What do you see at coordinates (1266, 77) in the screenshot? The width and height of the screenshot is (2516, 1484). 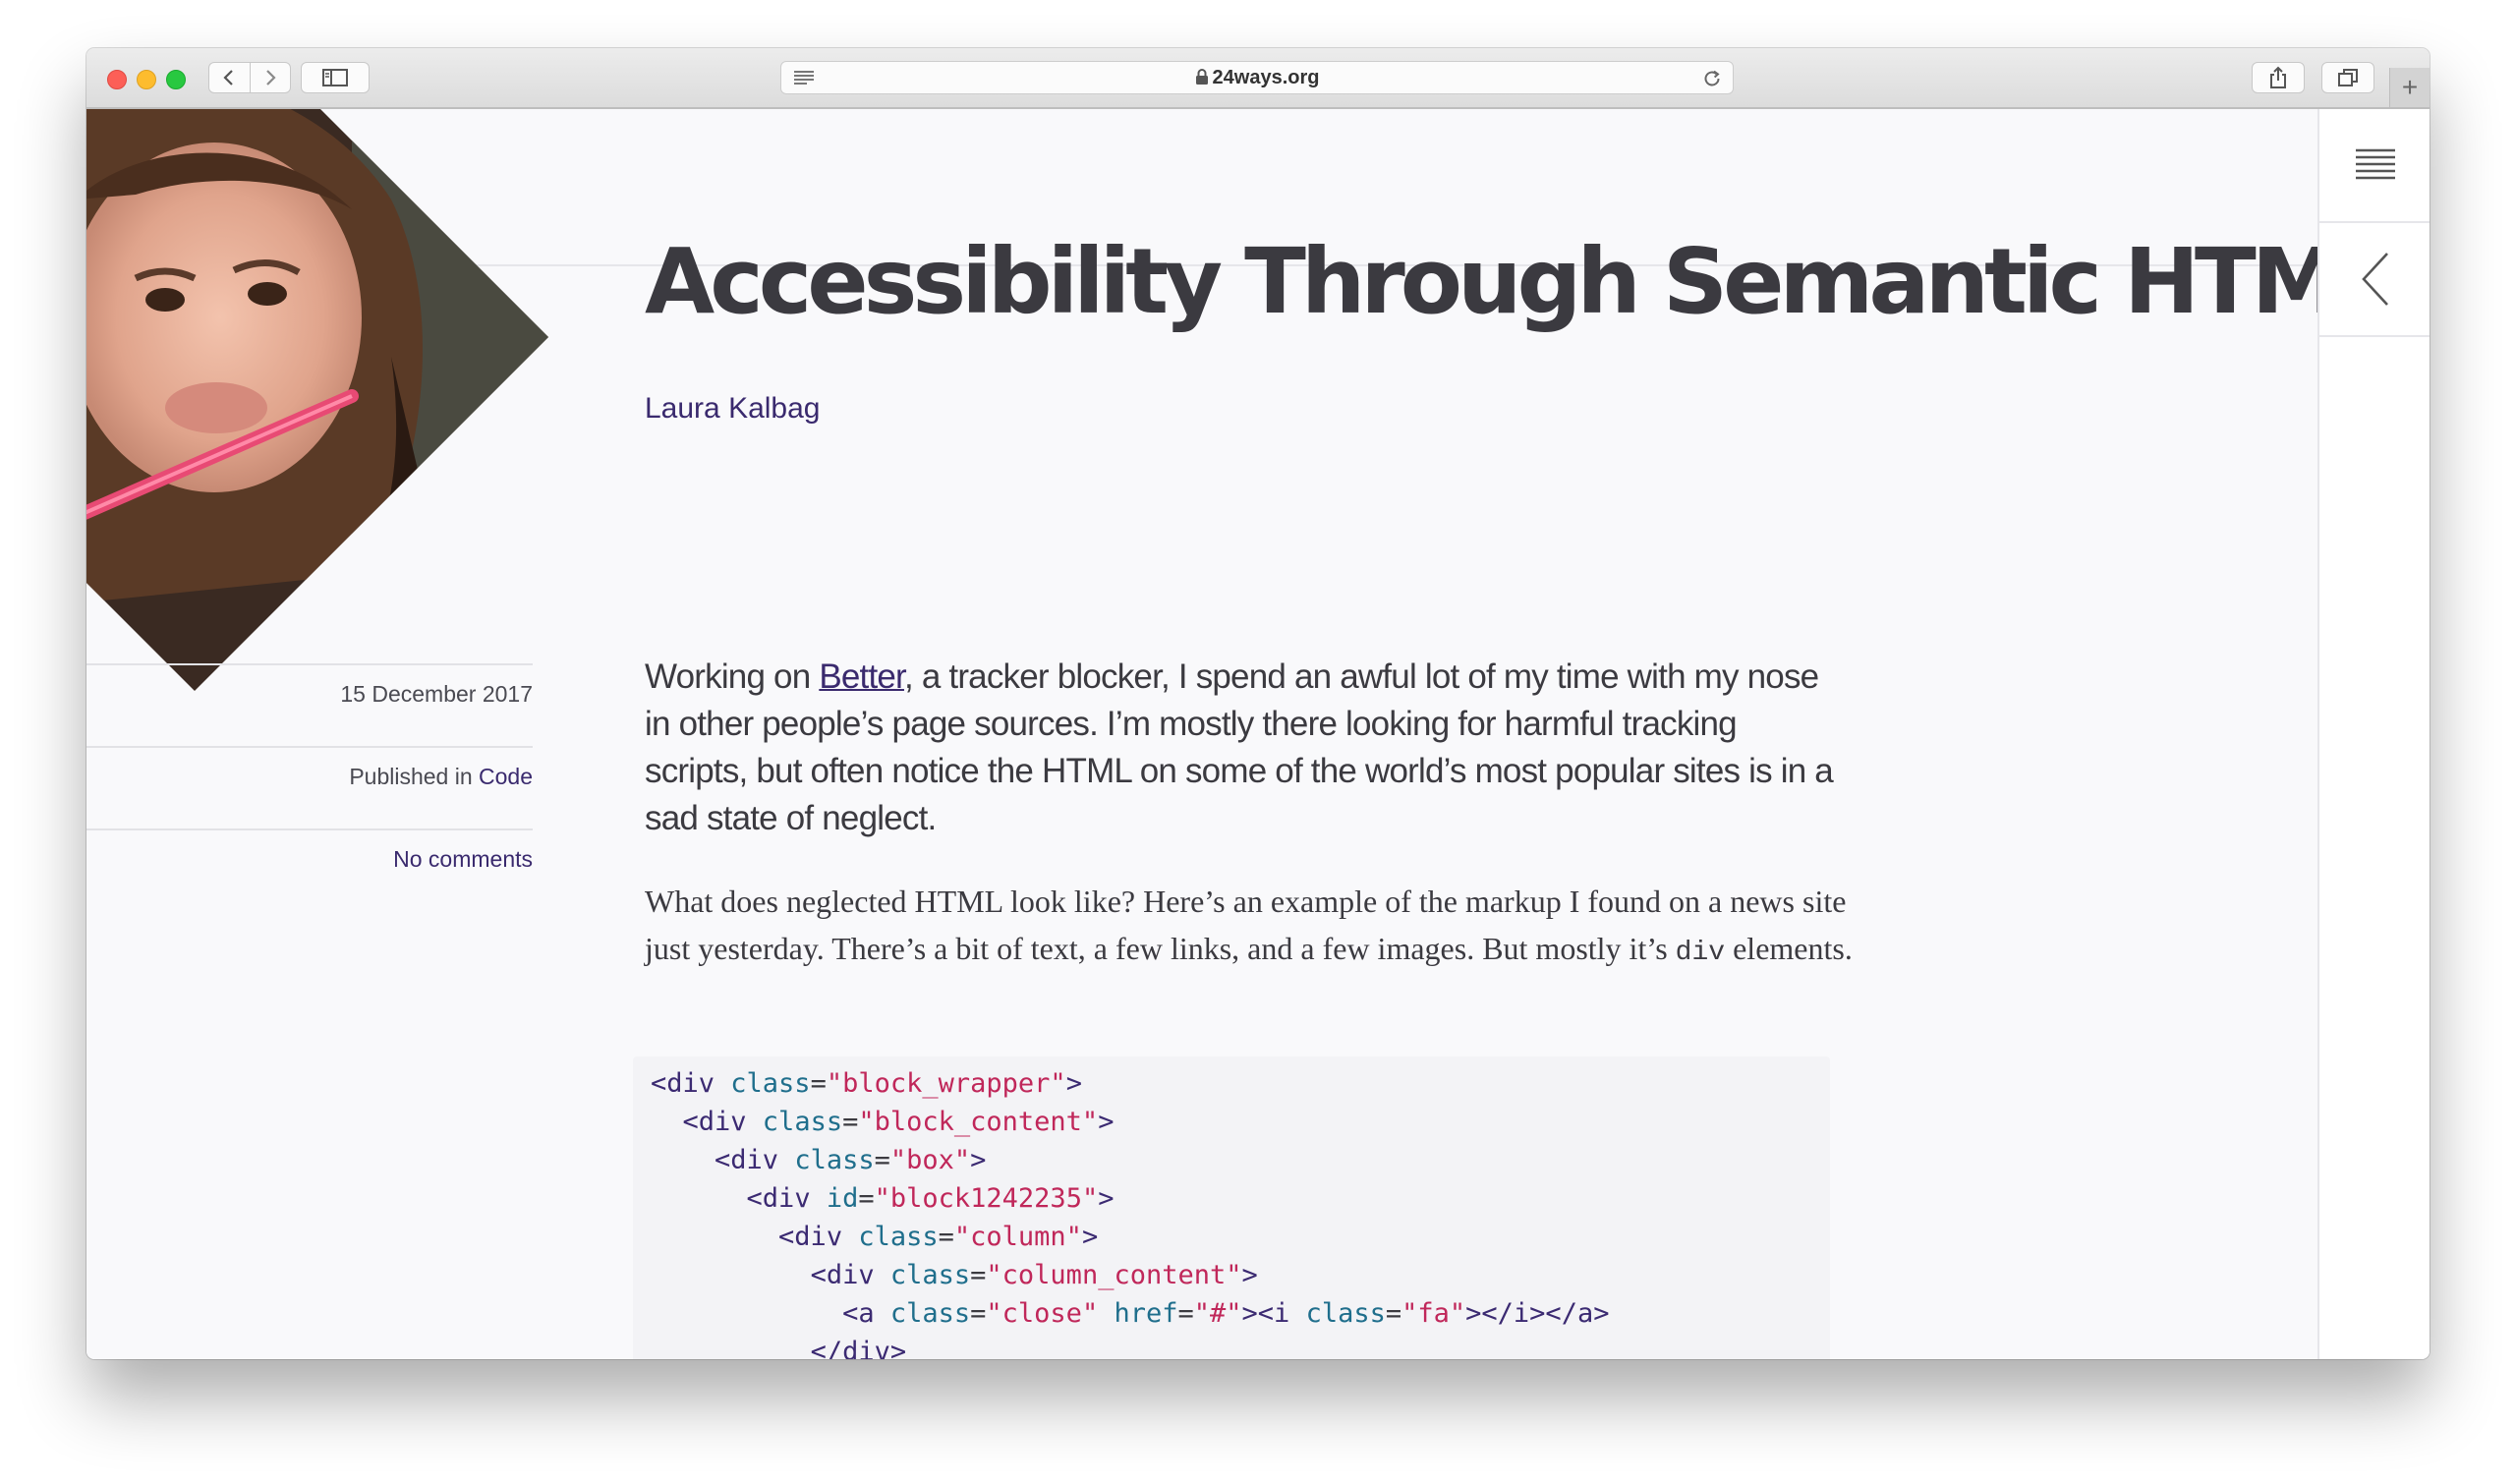 I see `url-domain: 24ways.org` at bounding box center [1266, 77].